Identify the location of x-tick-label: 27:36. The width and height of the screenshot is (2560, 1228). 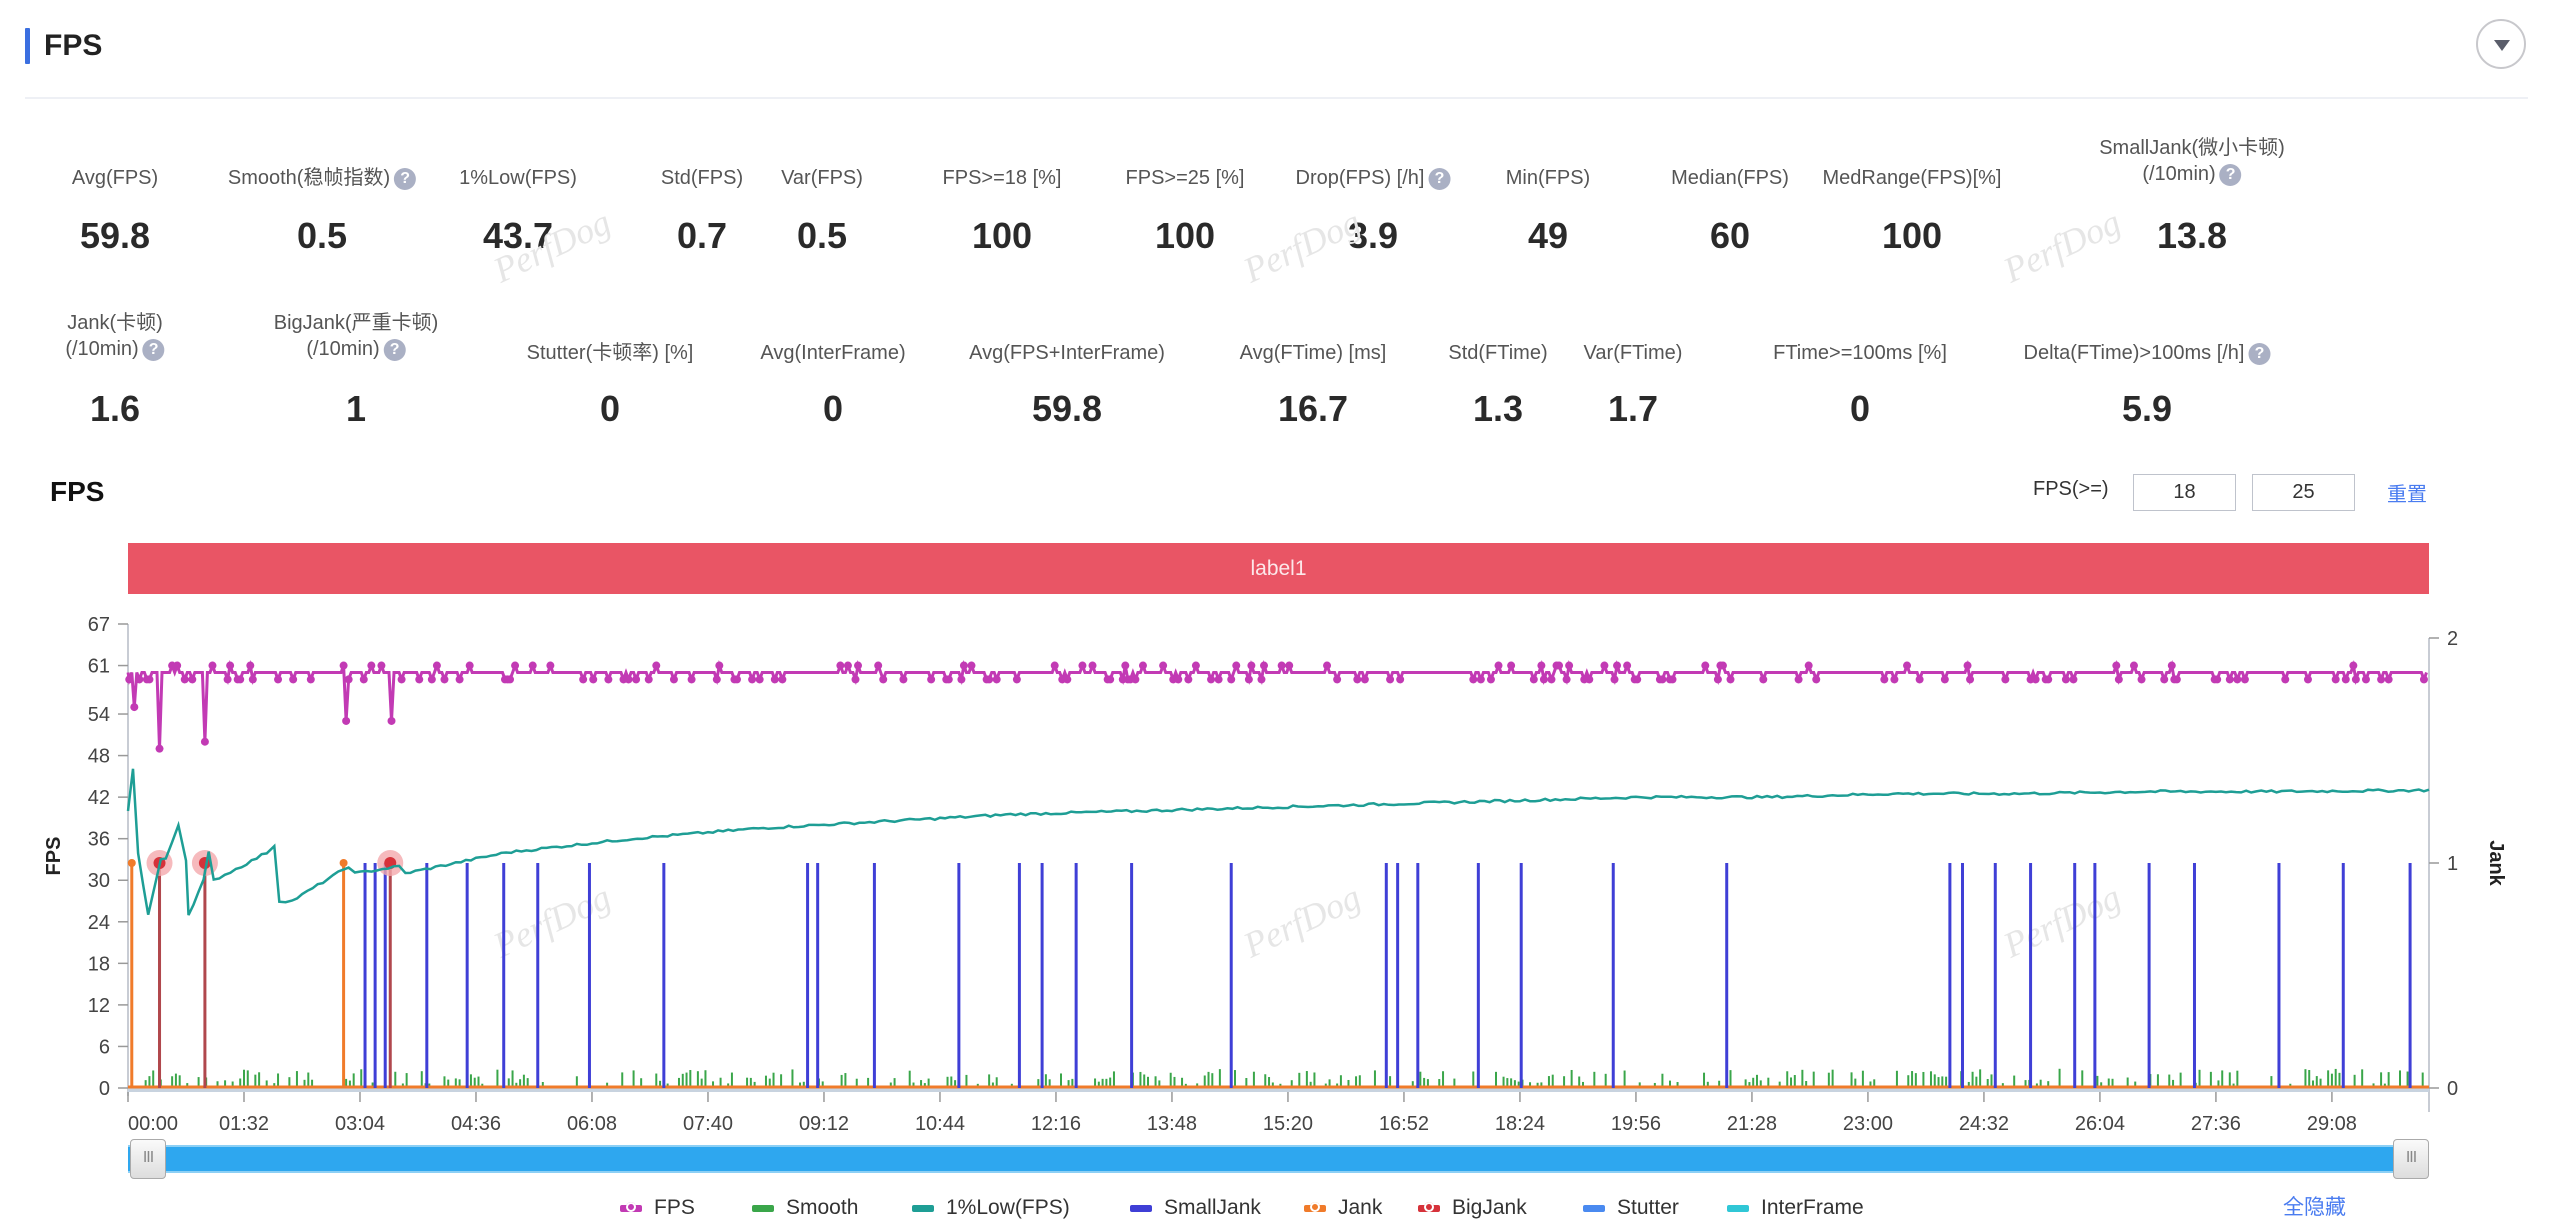
(2216, 1124).